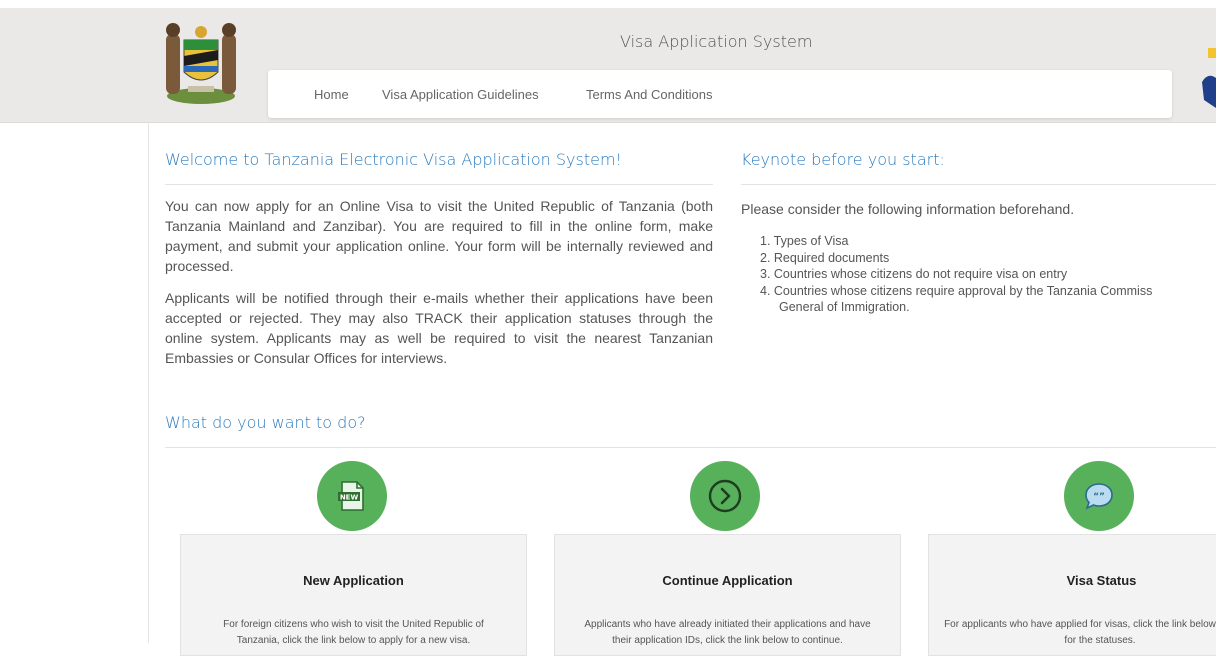 This screenshot has height=656, width=1216. Describe the element at coordinates (843, 159) in the screenshot. I see `keynote-title: Keynote before you start:` at that location.